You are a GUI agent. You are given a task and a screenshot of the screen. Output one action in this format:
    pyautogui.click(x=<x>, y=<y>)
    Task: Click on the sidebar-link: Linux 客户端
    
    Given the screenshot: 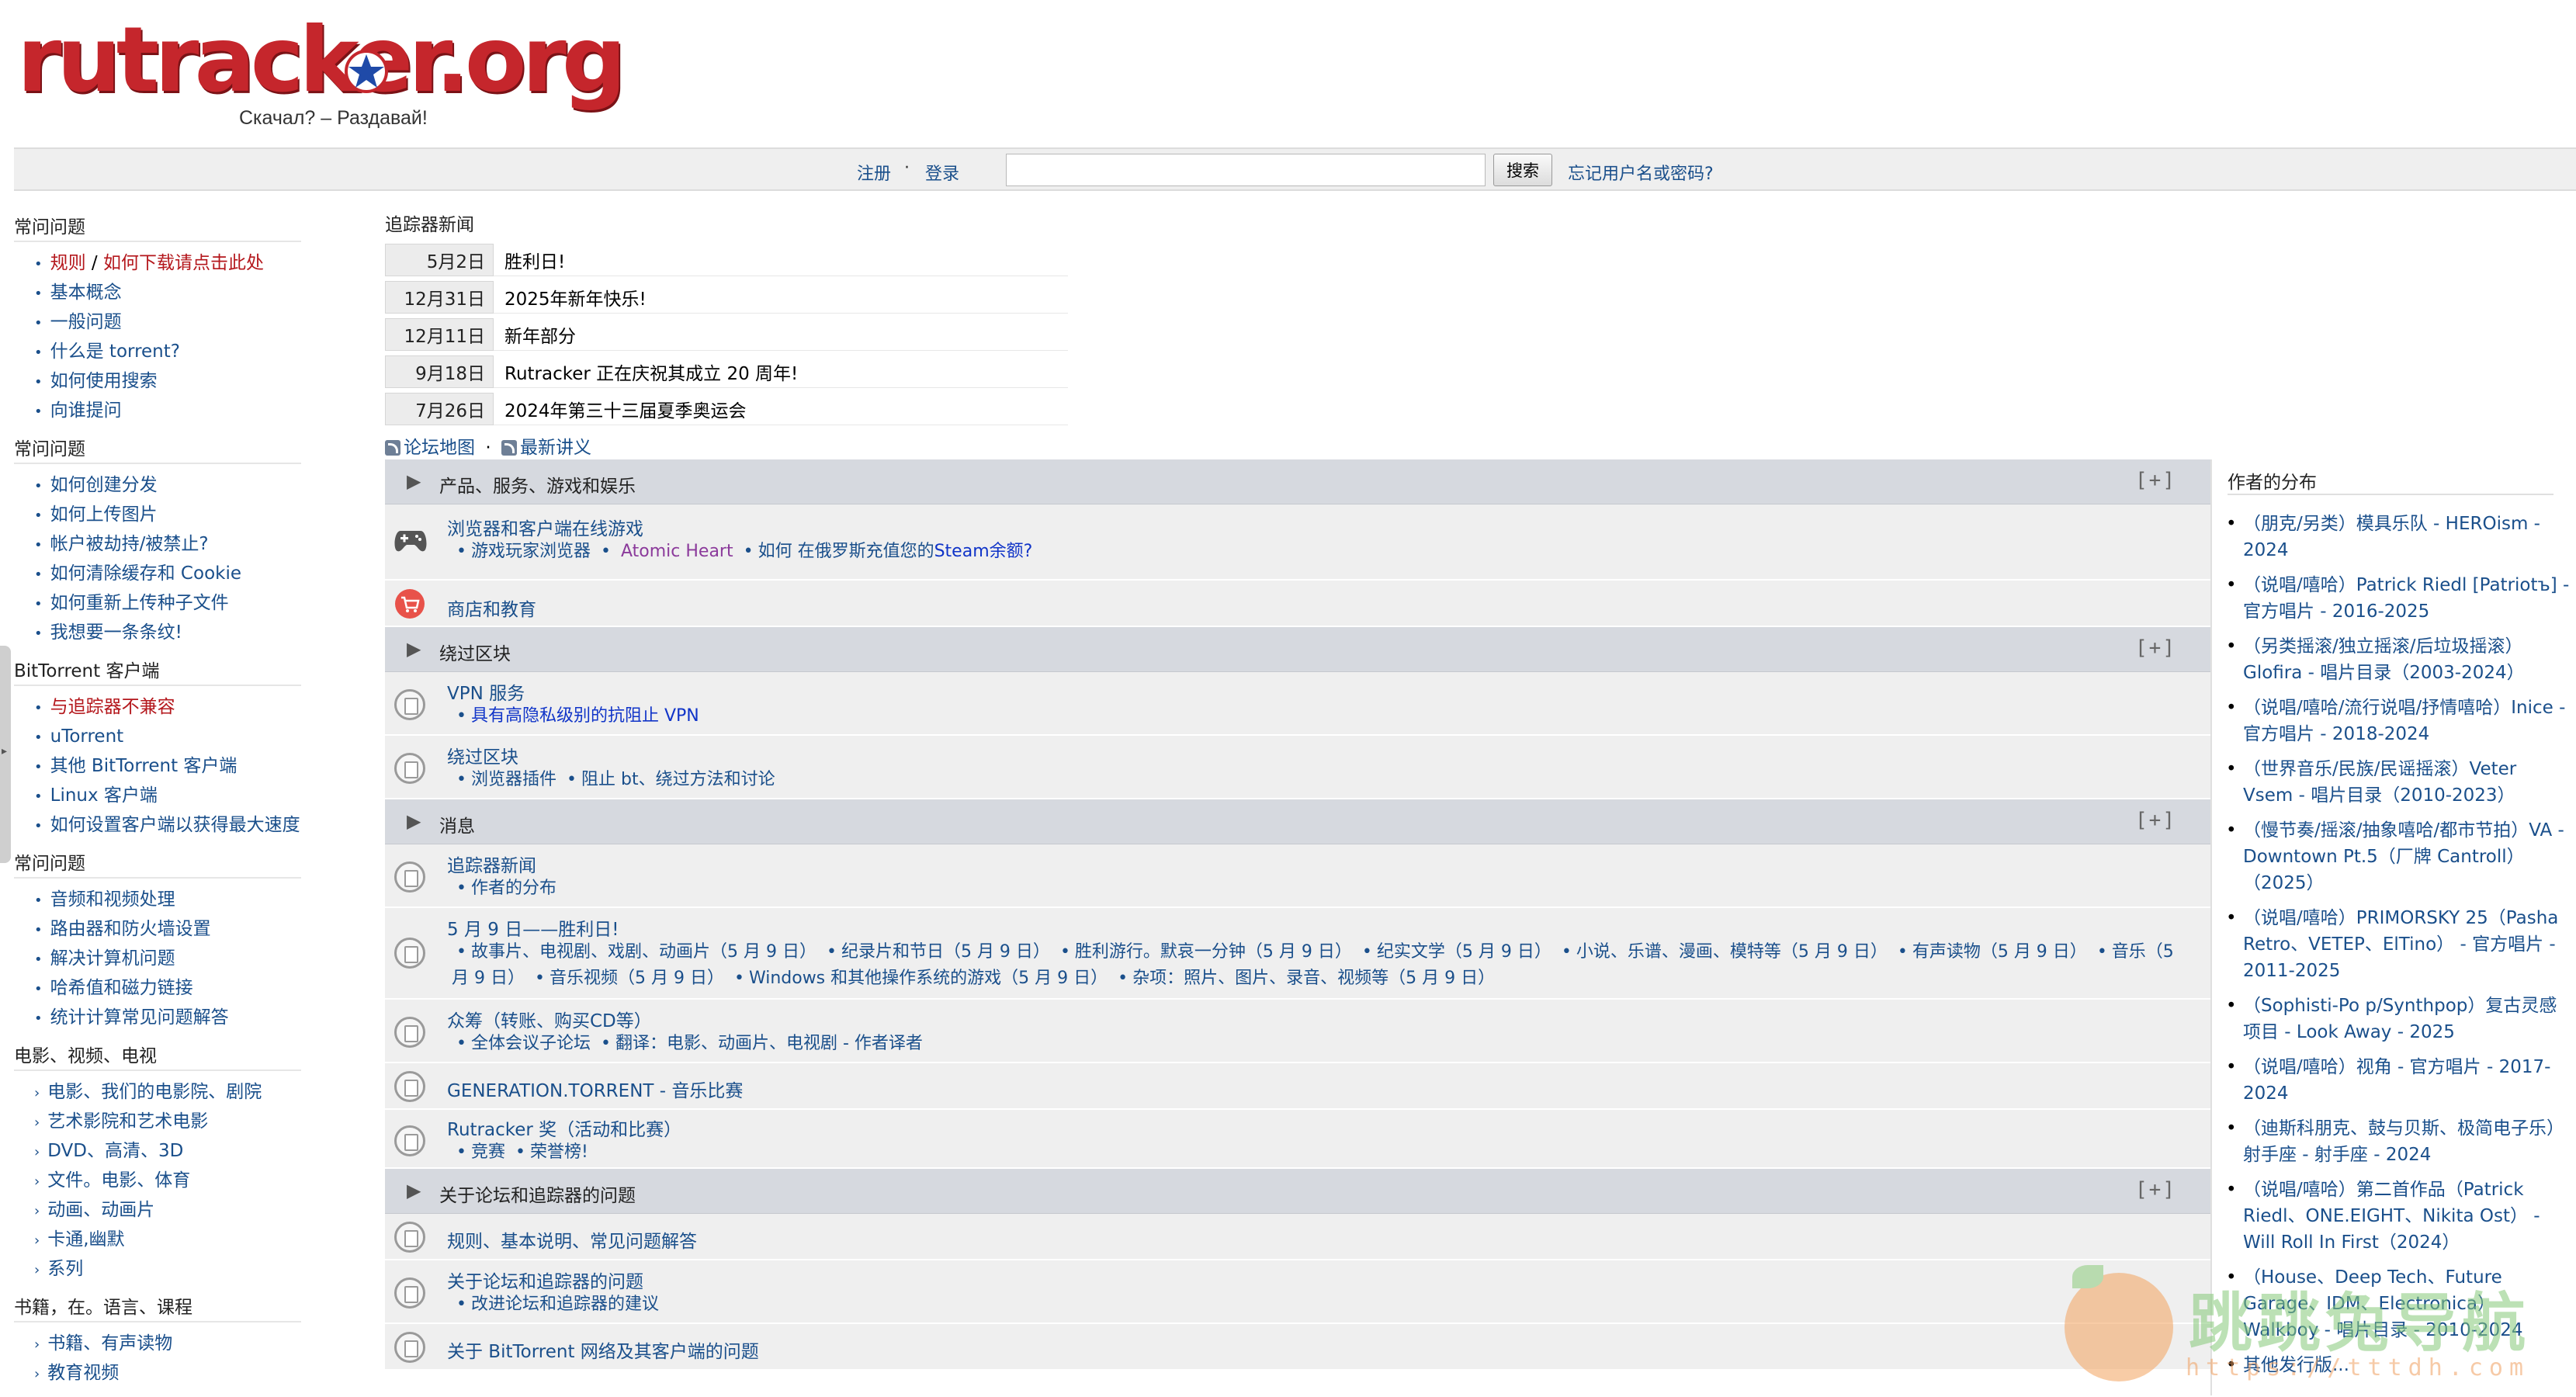 What is the action you would take?
    pyautogui.click(x=104, y=795)
    